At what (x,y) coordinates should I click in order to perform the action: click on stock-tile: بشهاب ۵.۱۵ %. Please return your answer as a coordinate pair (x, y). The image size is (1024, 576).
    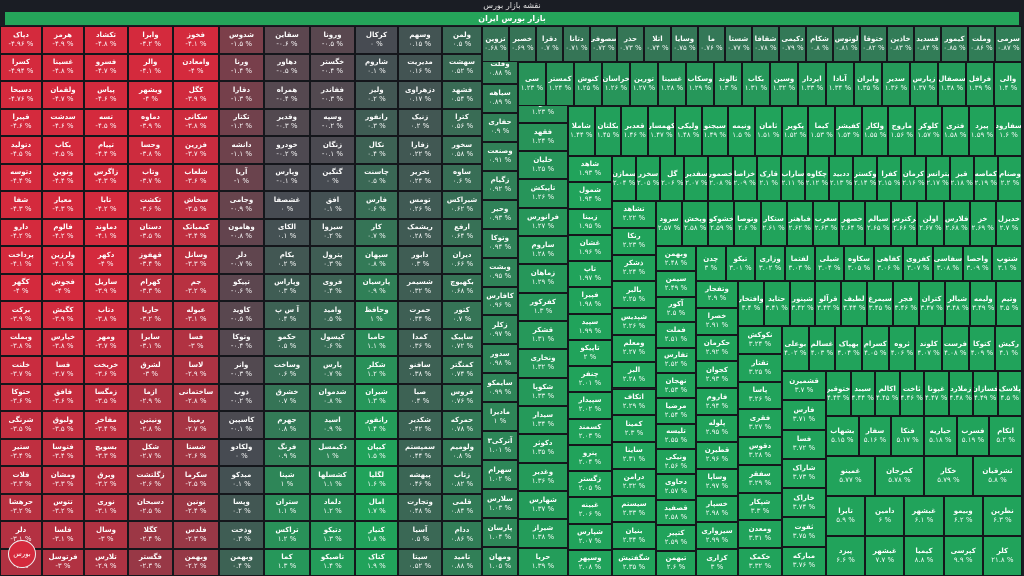
    Looking at the image, I should click on (842, 436).